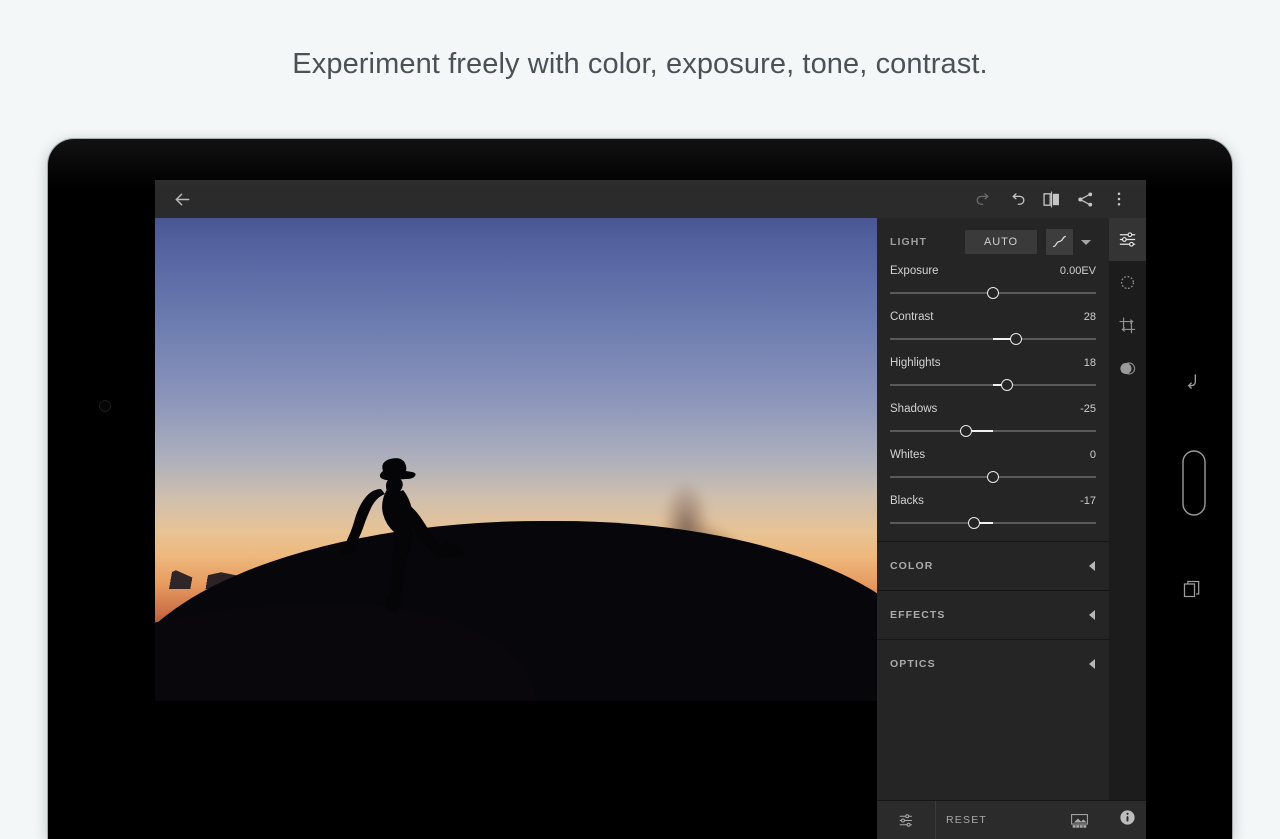 The image size is (1280, 839). I want to click on slider-value: 0, so click(1092, 455).